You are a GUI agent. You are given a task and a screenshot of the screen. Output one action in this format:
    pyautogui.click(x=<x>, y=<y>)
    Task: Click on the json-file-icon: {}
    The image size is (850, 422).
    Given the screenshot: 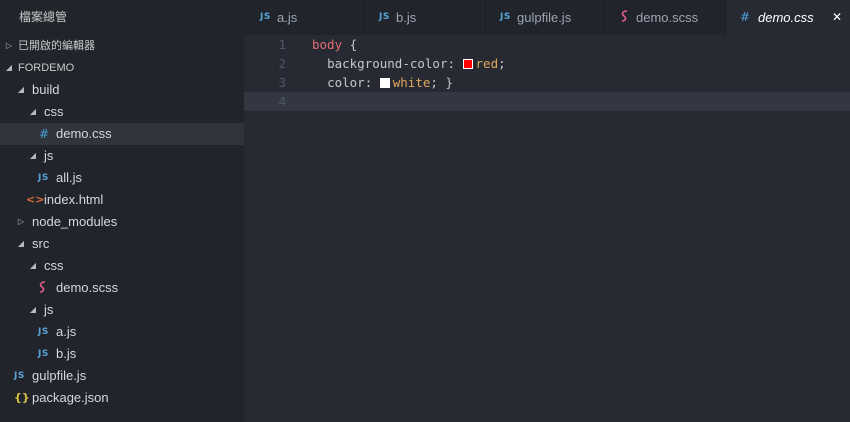 What is the action you would take?
    pyautogui.click(x=22, y=397)
    